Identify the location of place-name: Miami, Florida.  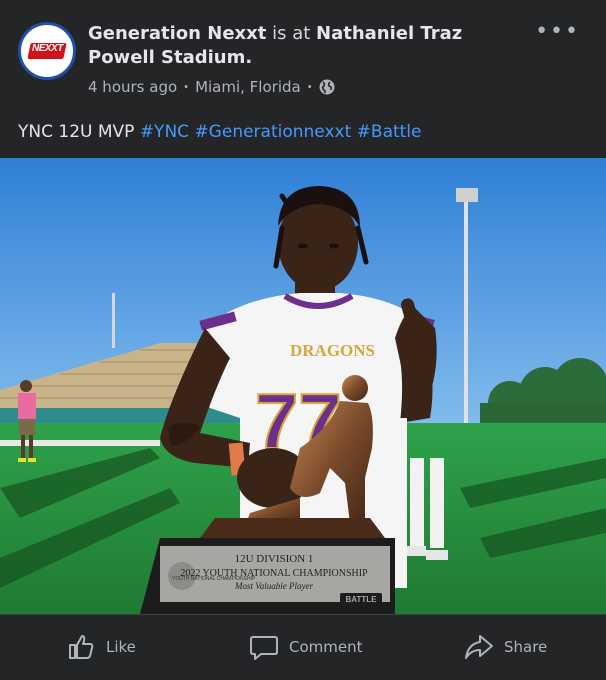
(248, 87).